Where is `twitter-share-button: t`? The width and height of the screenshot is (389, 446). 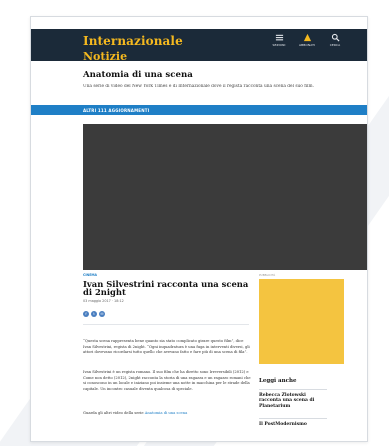 twitter-share-button: t is located at coordinates (94, 314).